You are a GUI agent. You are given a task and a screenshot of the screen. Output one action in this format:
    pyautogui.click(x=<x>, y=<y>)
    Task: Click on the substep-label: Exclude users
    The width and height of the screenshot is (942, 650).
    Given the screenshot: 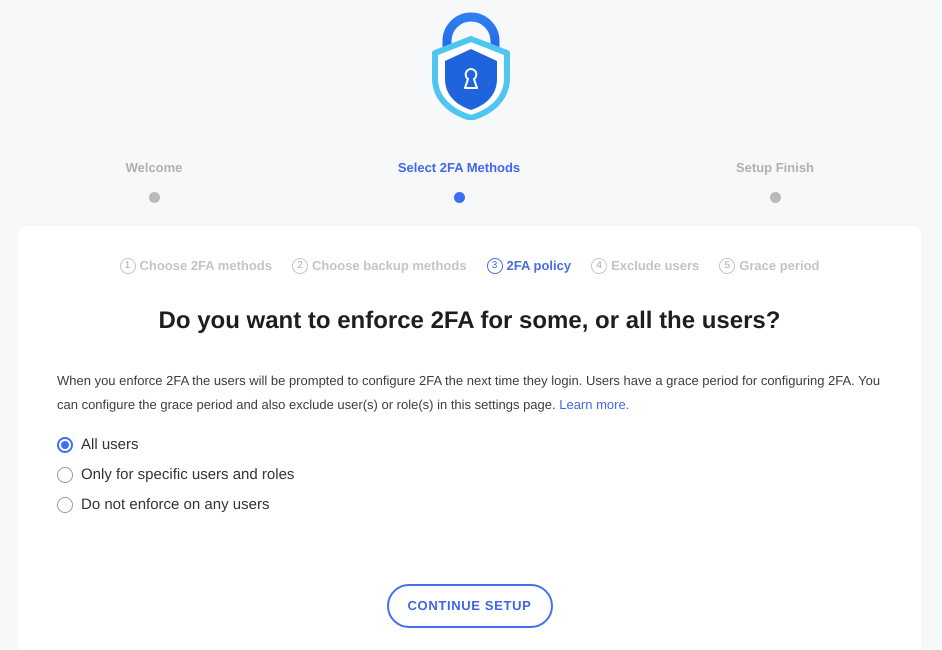 What is the action you would take?
    pyautogui.click(x=655, y=266)
    